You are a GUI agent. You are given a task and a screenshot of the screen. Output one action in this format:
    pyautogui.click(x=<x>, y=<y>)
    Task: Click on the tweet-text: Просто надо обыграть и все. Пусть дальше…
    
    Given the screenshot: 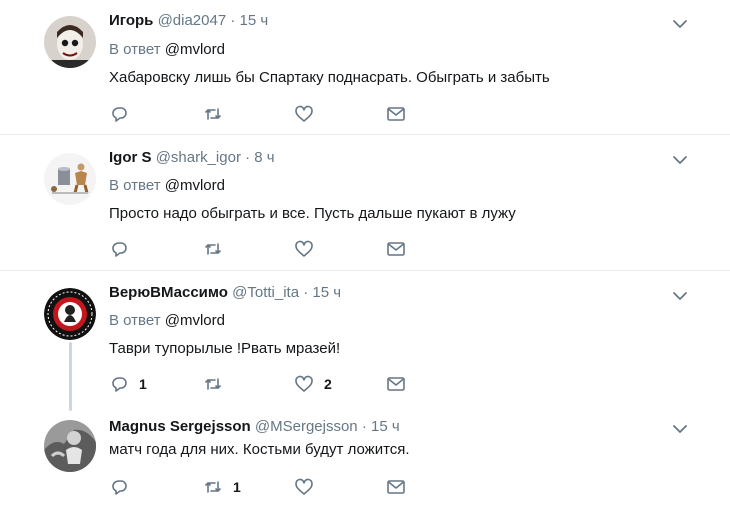 What is the action you would take?
    pyautogui.click(x=312, y=213)
    